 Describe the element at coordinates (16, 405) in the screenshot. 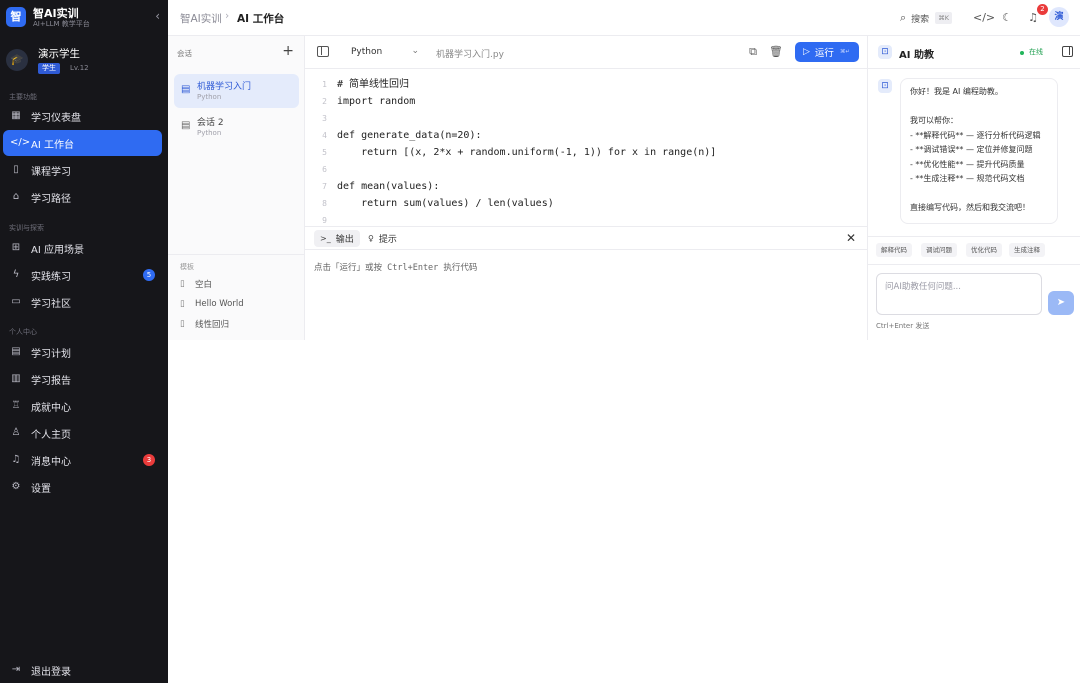

I see `trophy-icon: ♖` at that location.